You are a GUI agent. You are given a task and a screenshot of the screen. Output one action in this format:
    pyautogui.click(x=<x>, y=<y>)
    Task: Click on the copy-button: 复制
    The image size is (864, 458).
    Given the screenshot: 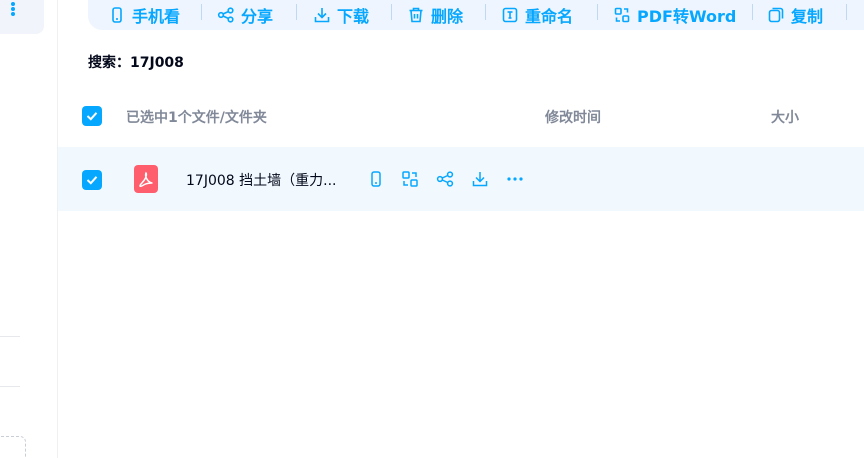 What is the action you would take?
    pyautogui.click(x=795, y=15)
    